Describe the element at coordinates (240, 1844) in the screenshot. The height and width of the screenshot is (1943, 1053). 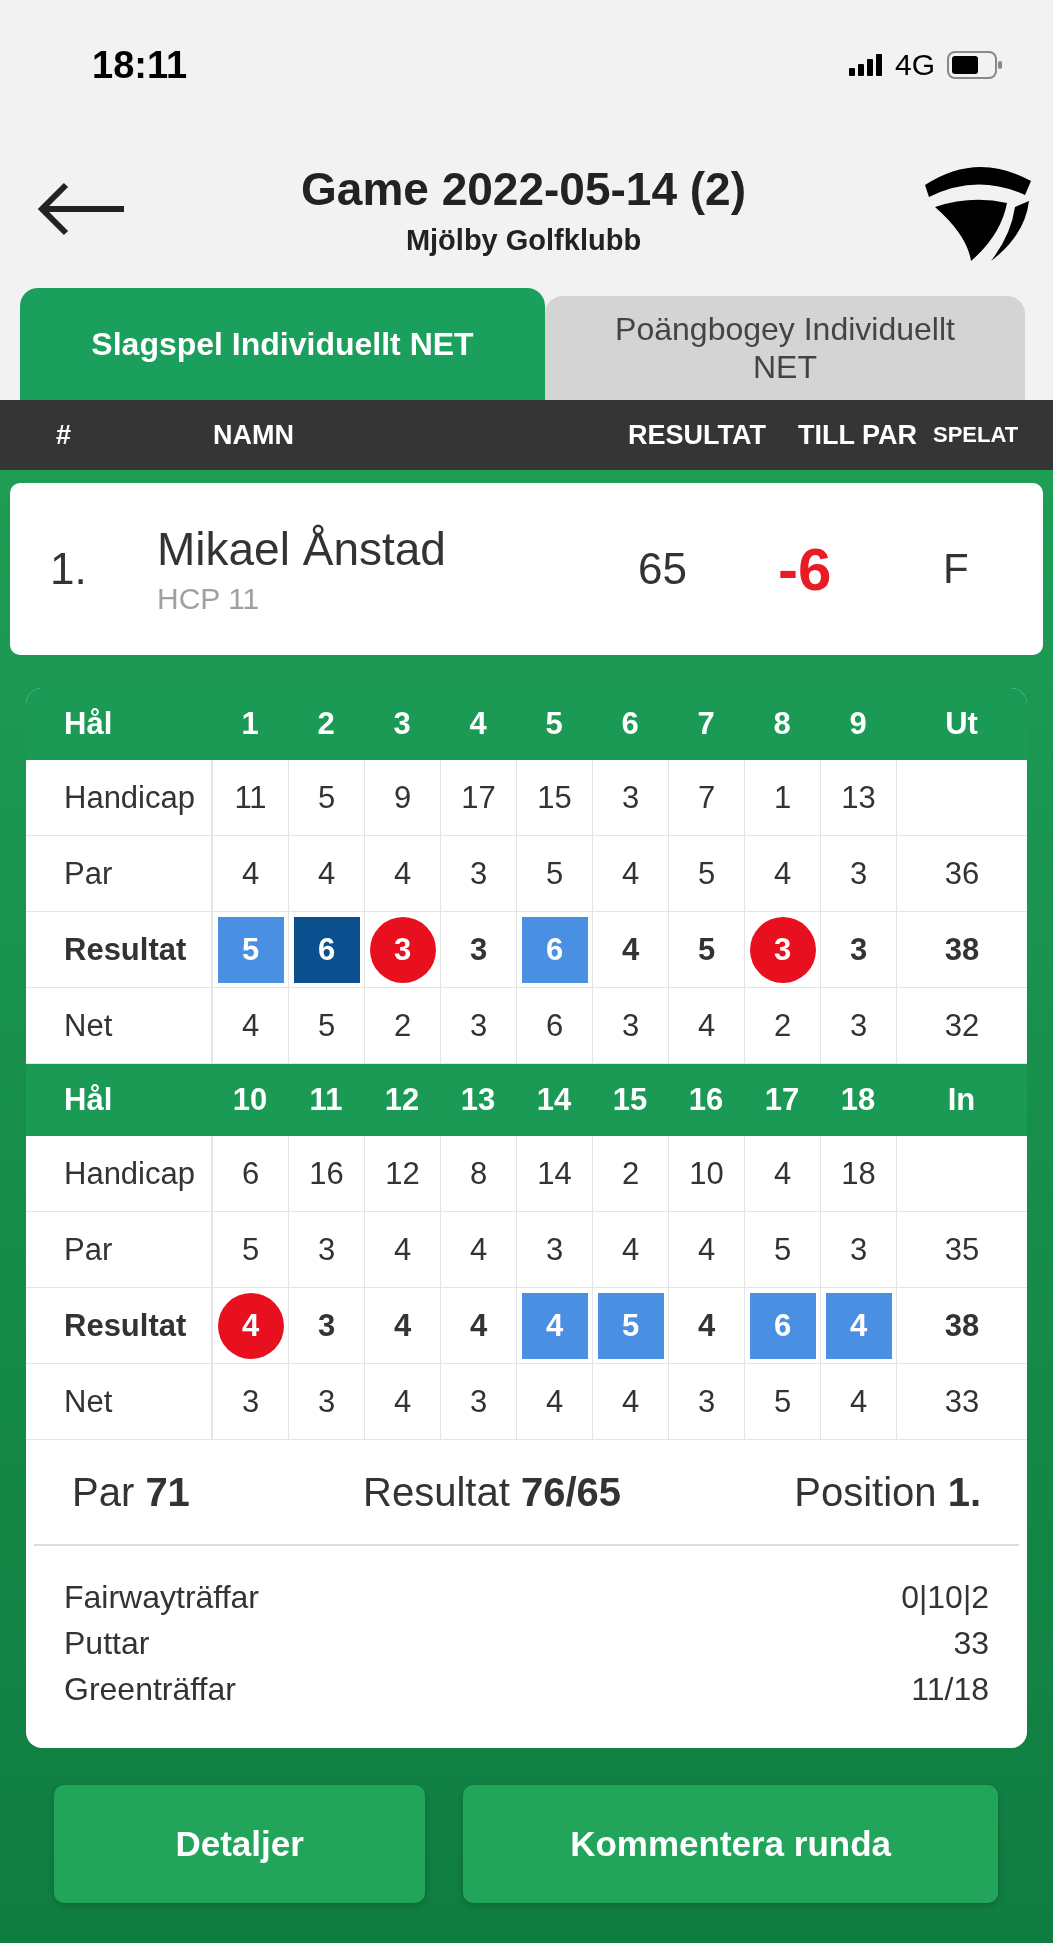
I see `action-button: Detaljer` at that location.